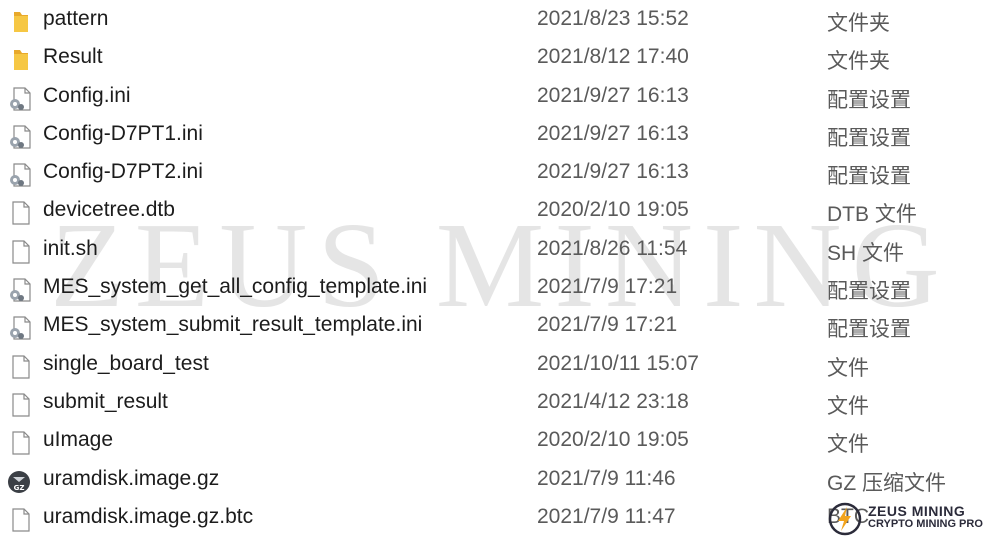 This screenshot has height=560, width=1000. What do you see at coordinates (606, 516) in the screenshot?
I see `file-modified-date: 2021/7/9 11:47` at bounding box center [606, 516].